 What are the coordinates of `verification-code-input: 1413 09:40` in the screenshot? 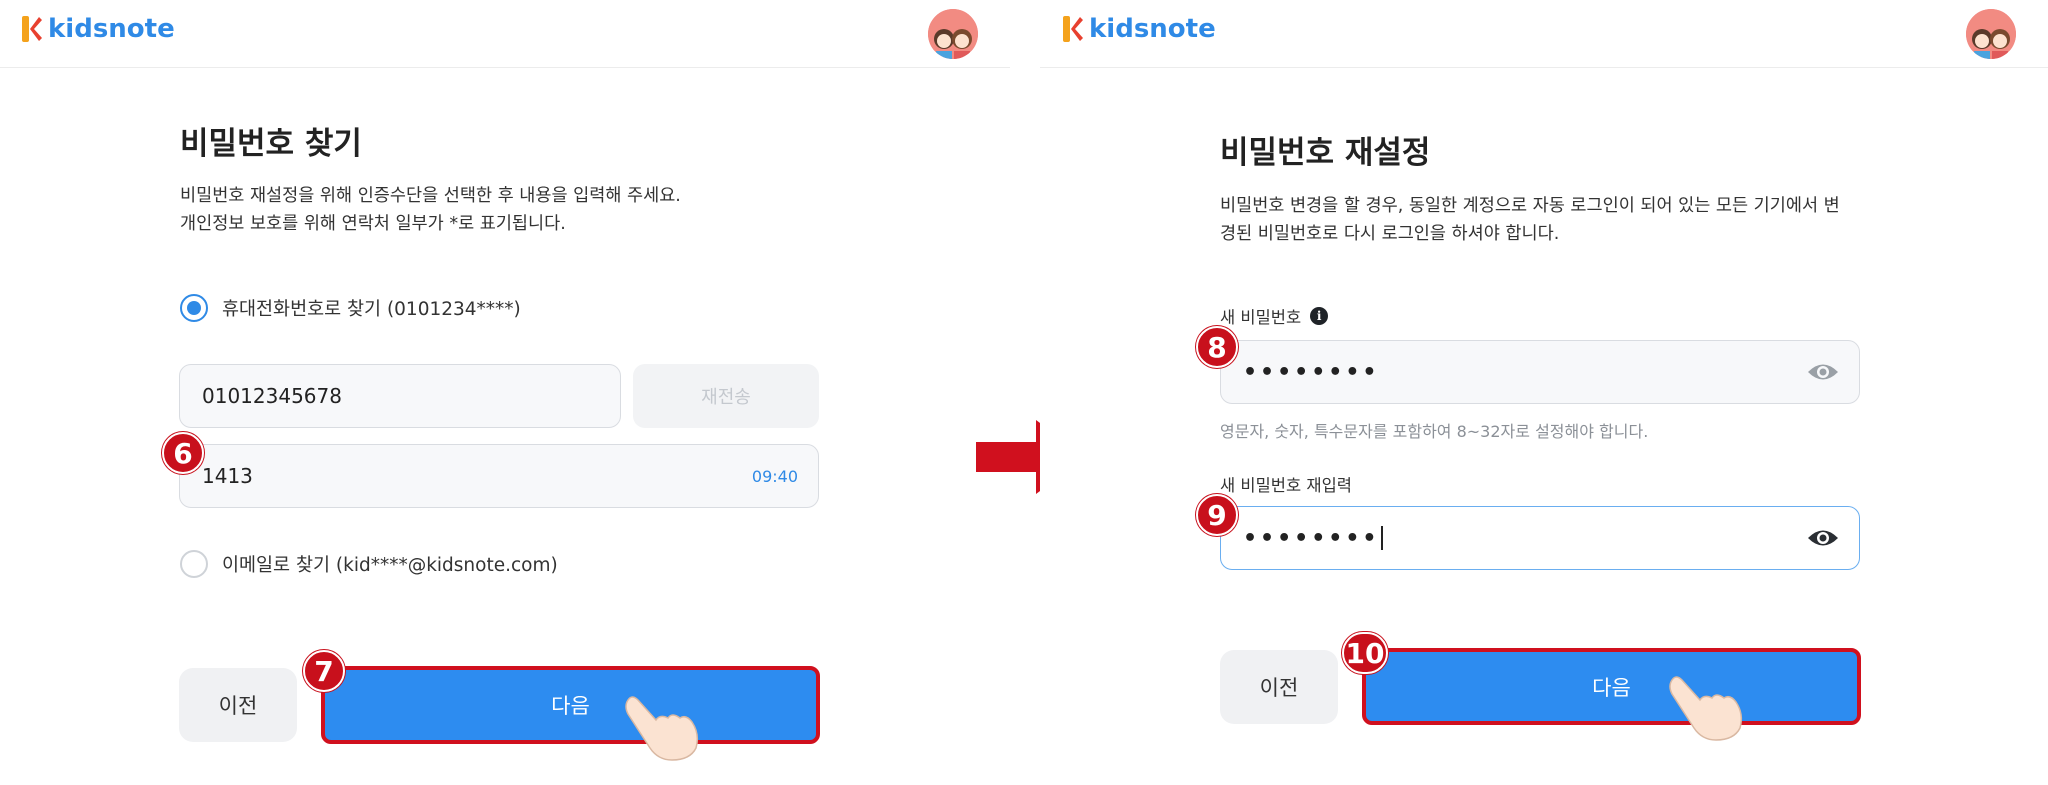 It's located at (499, 476).